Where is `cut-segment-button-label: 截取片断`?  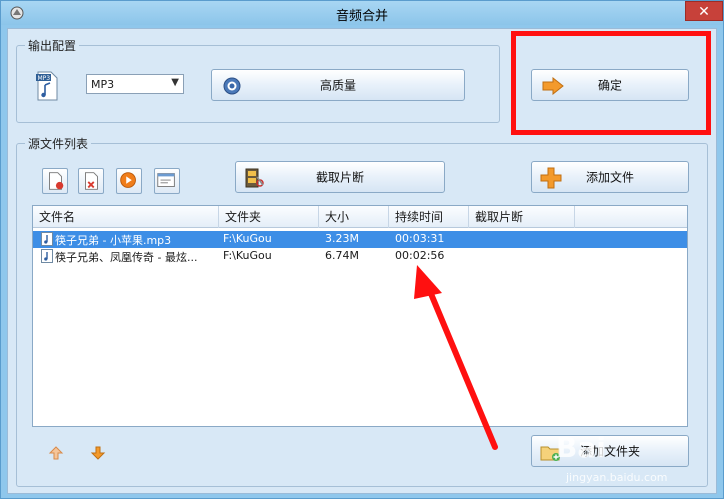
cut-segment-button-label: 截取片断 is located at coordinates (339, 177).